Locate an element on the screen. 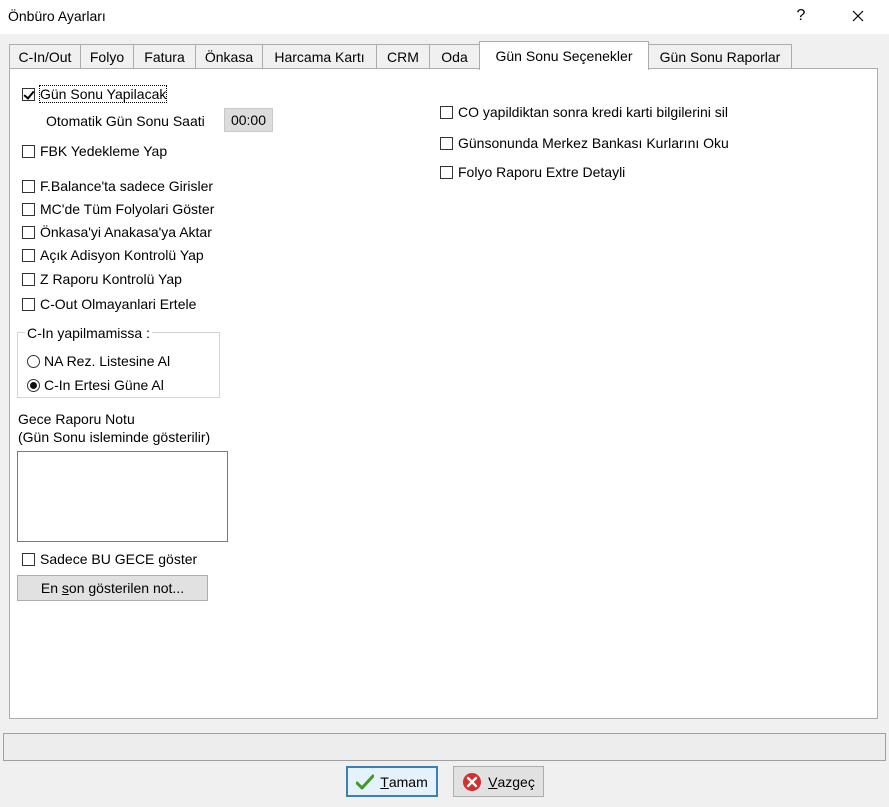  folyo-extre-checkbox: Folyo Raporu Extre Detayli is located at coordinates (532, 172).